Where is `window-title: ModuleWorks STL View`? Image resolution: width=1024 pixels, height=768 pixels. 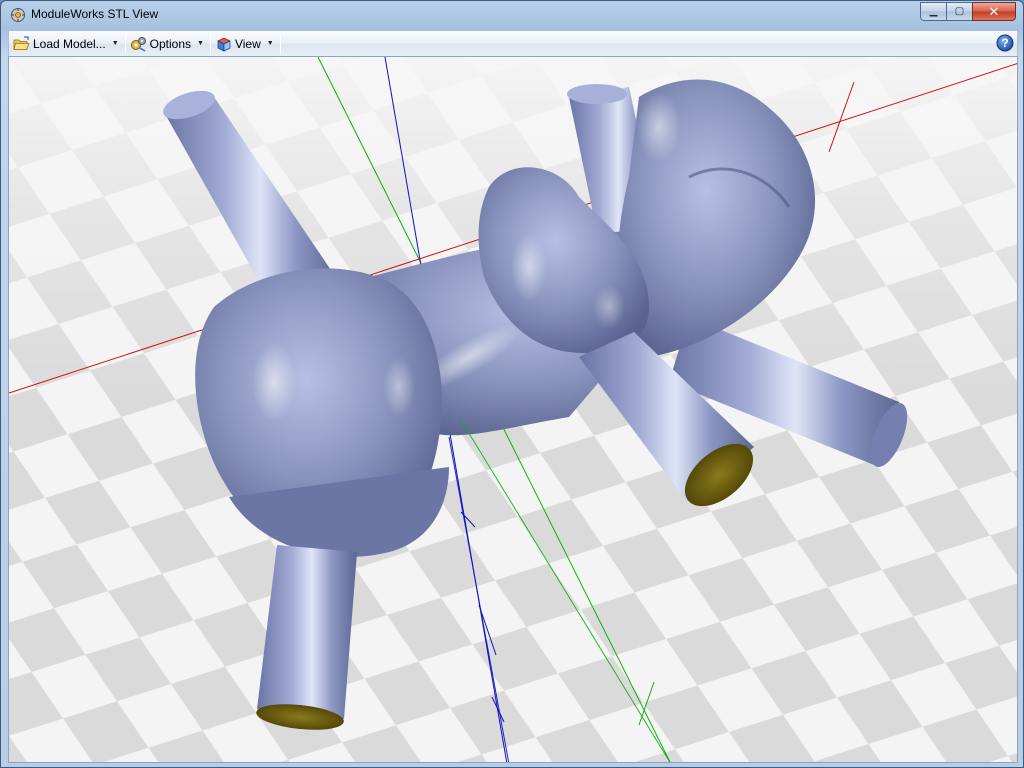
window-title: ModuleWorks STL View is located at coordinates (95, 14).